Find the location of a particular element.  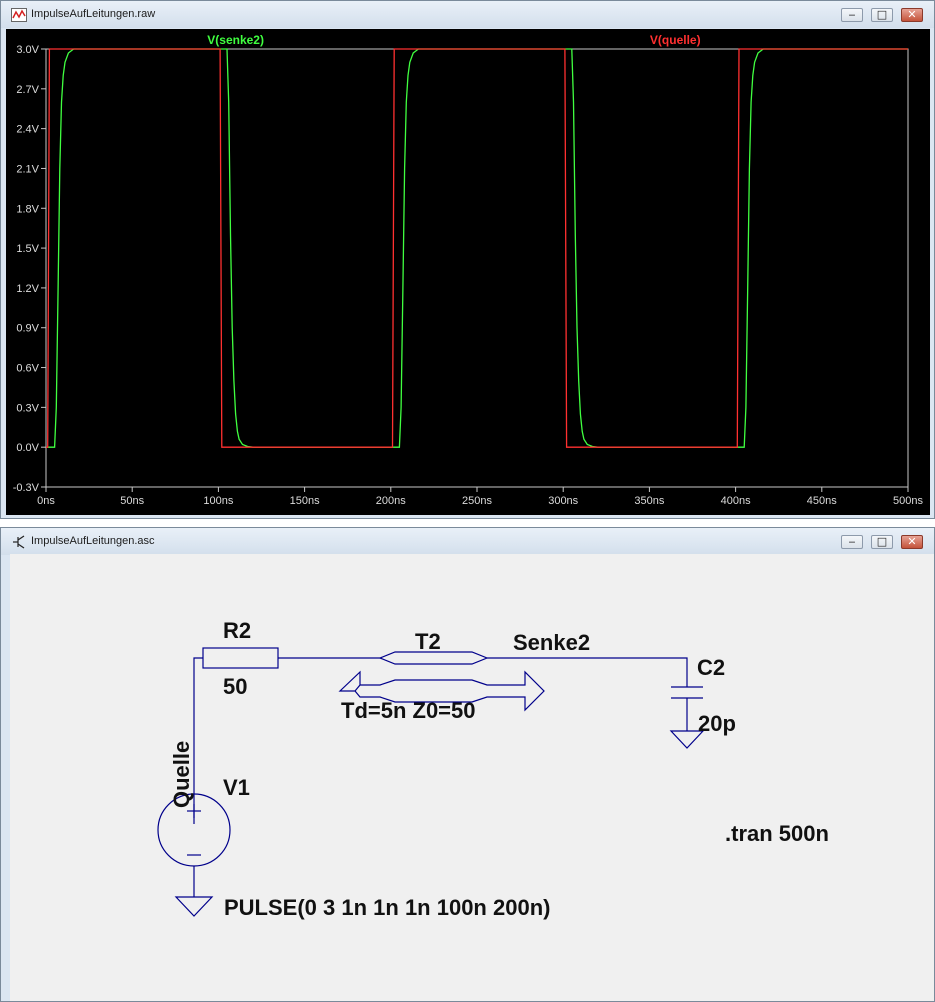

x-tick-label: 500ns is located at coordinates (908, 501).